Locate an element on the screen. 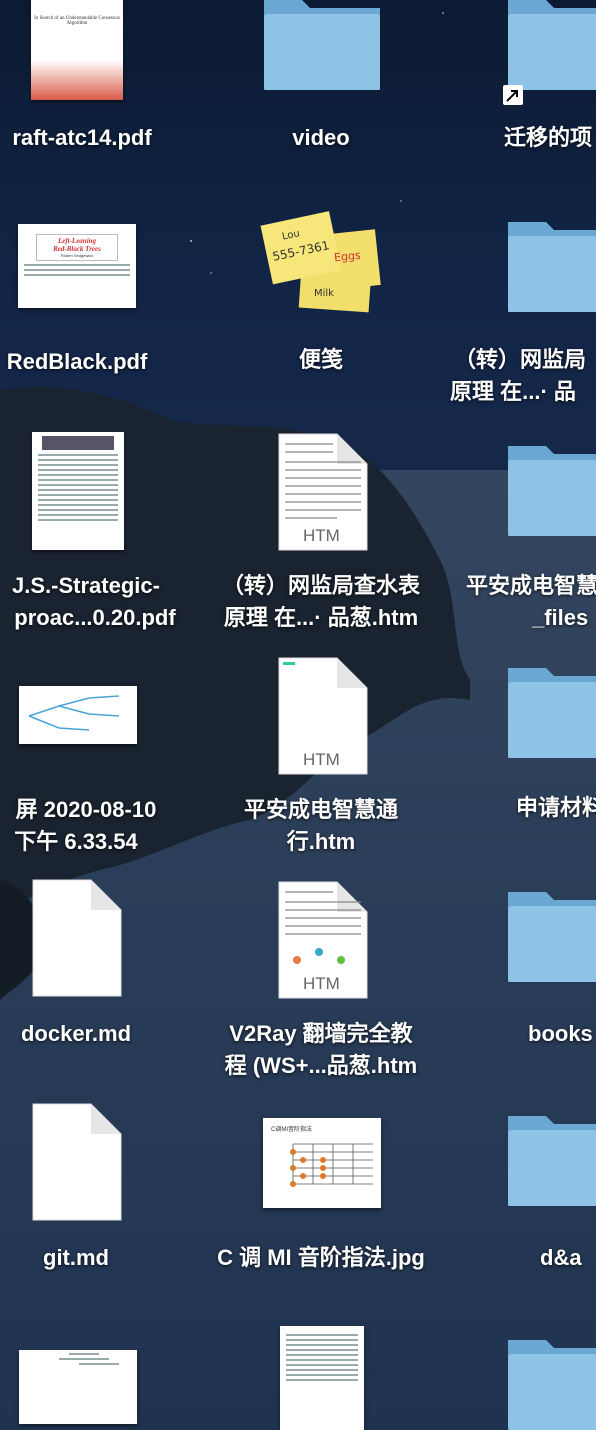 Image resolution: width=596 pixels, height=1430 pixels. file-label-line-2: 下午 6.33.54 is located at coordinates (76, 841).